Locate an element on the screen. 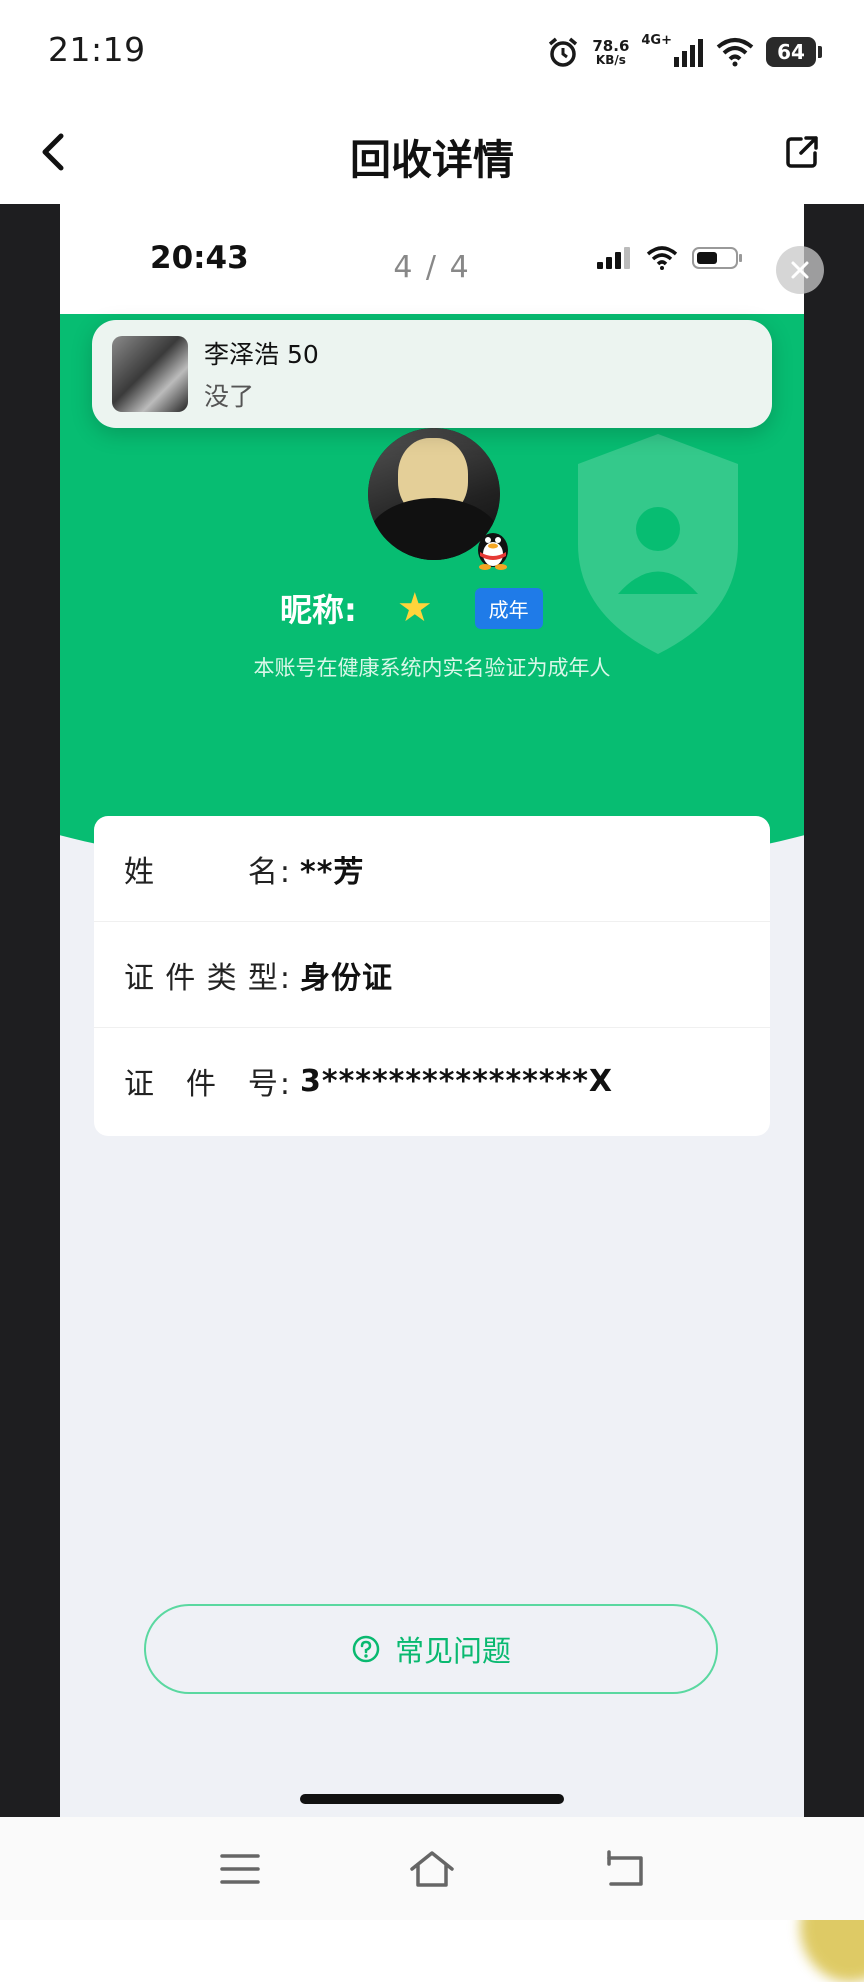 Image resolution: width=864 pixels, height=1982 pixels. status-bar: 21:19 78.6 KB/s 4G+ 64 is located at coordinates (432, 52).